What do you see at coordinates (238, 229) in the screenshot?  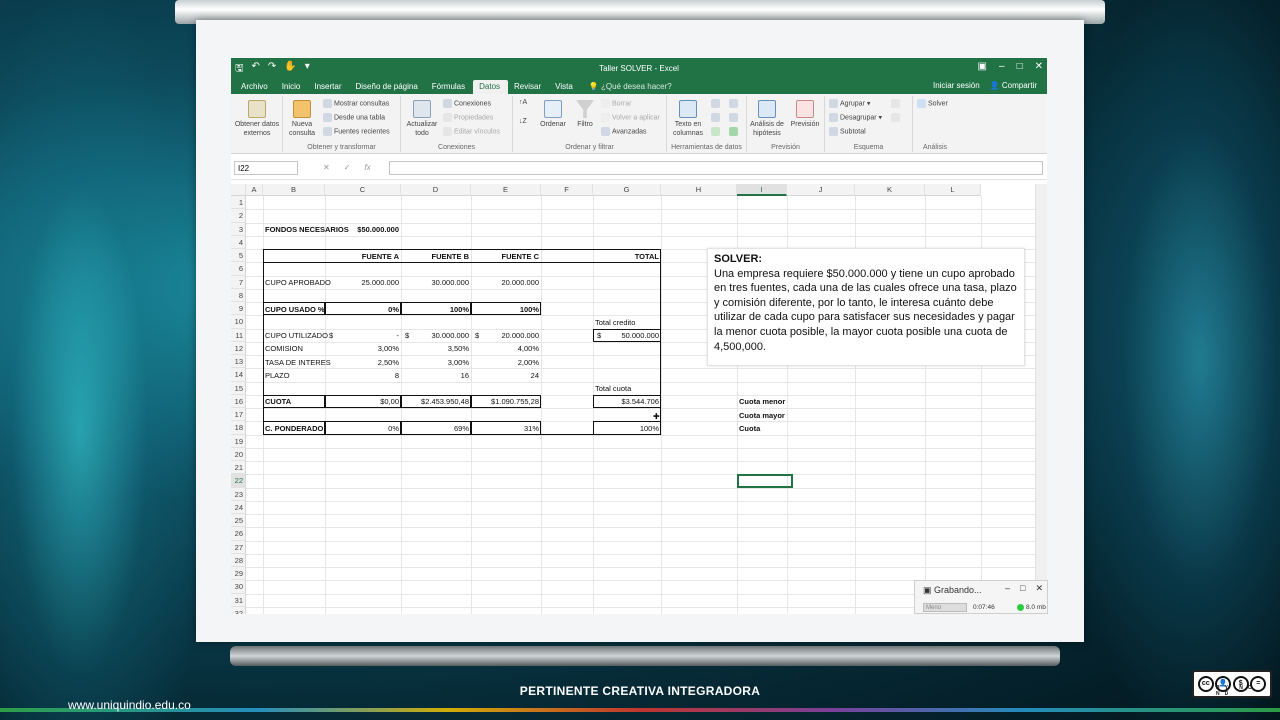 I see `row-header-3: 3` at bounding box center [238, 229].